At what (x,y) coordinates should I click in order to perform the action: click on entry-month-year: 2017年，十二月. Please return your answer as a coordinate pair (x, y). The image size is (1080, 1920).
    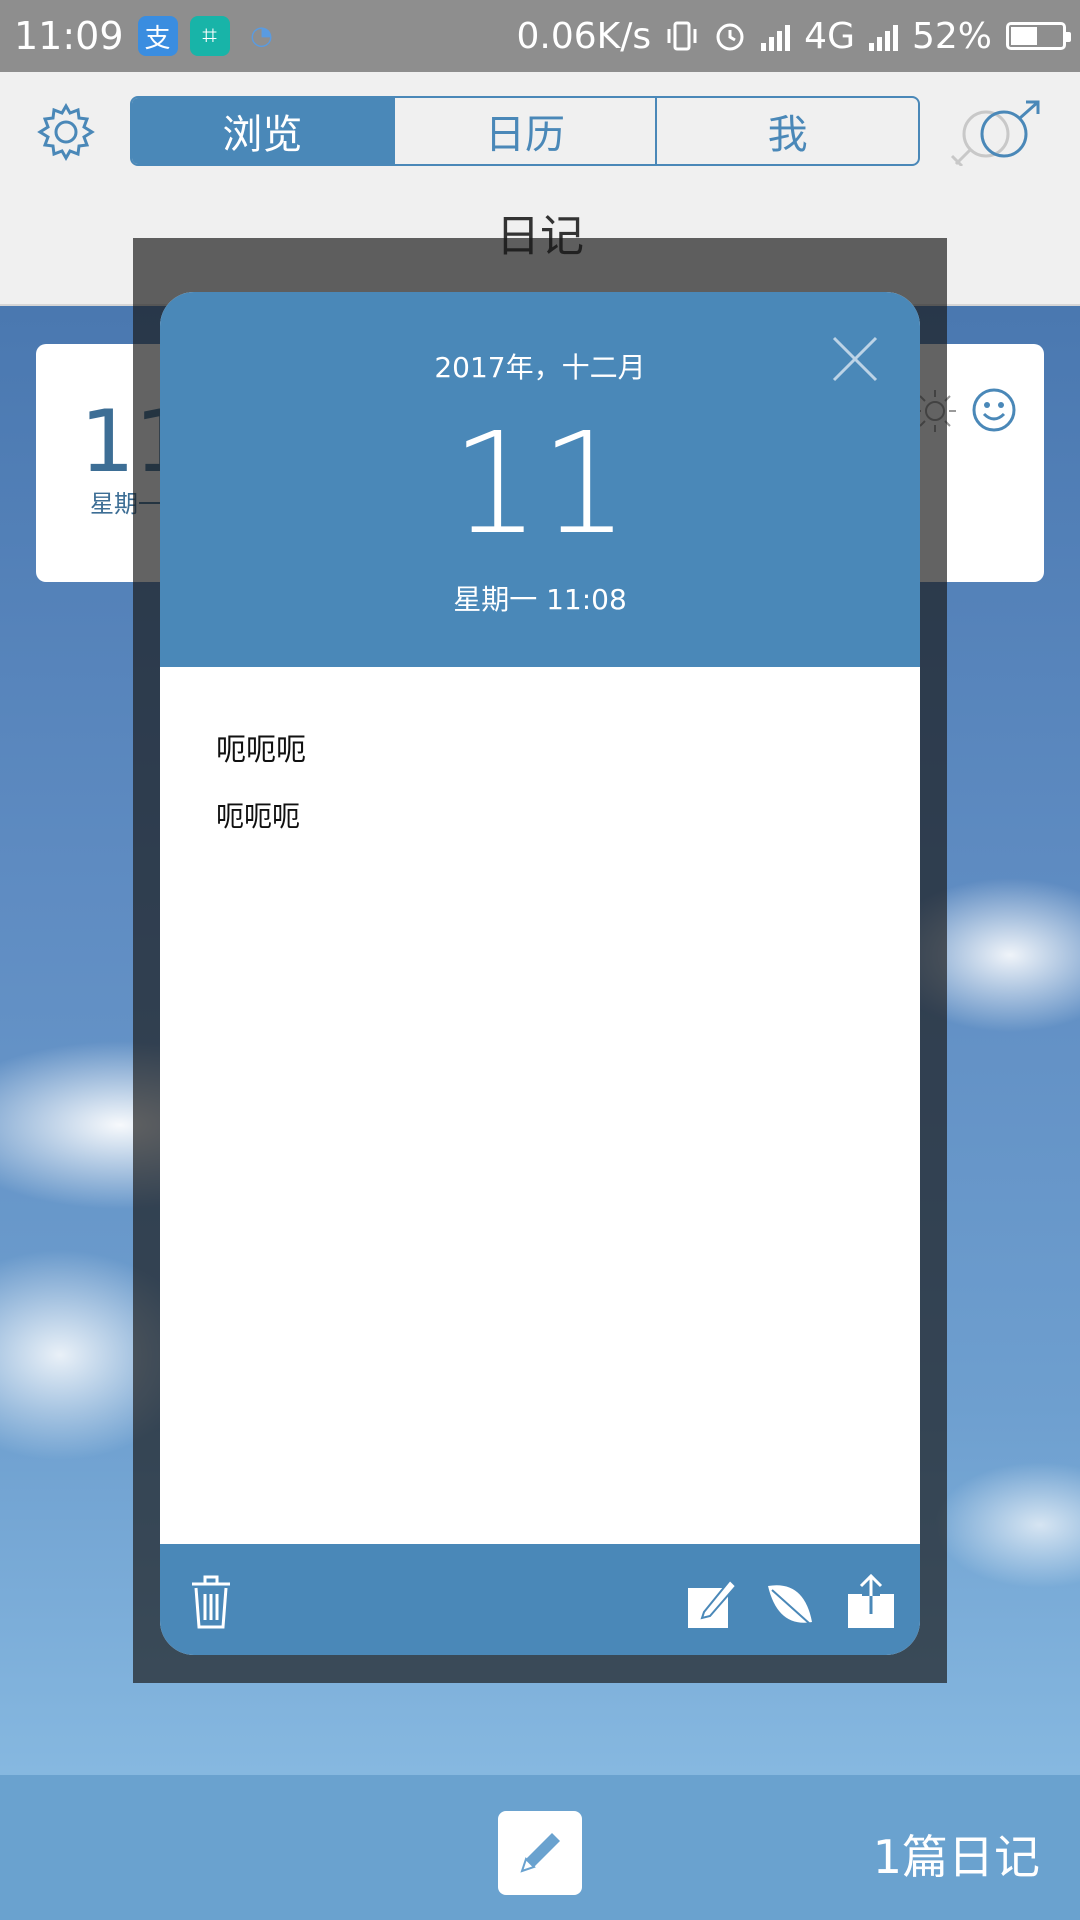
    Looking at the image, I should click on (540, 367).